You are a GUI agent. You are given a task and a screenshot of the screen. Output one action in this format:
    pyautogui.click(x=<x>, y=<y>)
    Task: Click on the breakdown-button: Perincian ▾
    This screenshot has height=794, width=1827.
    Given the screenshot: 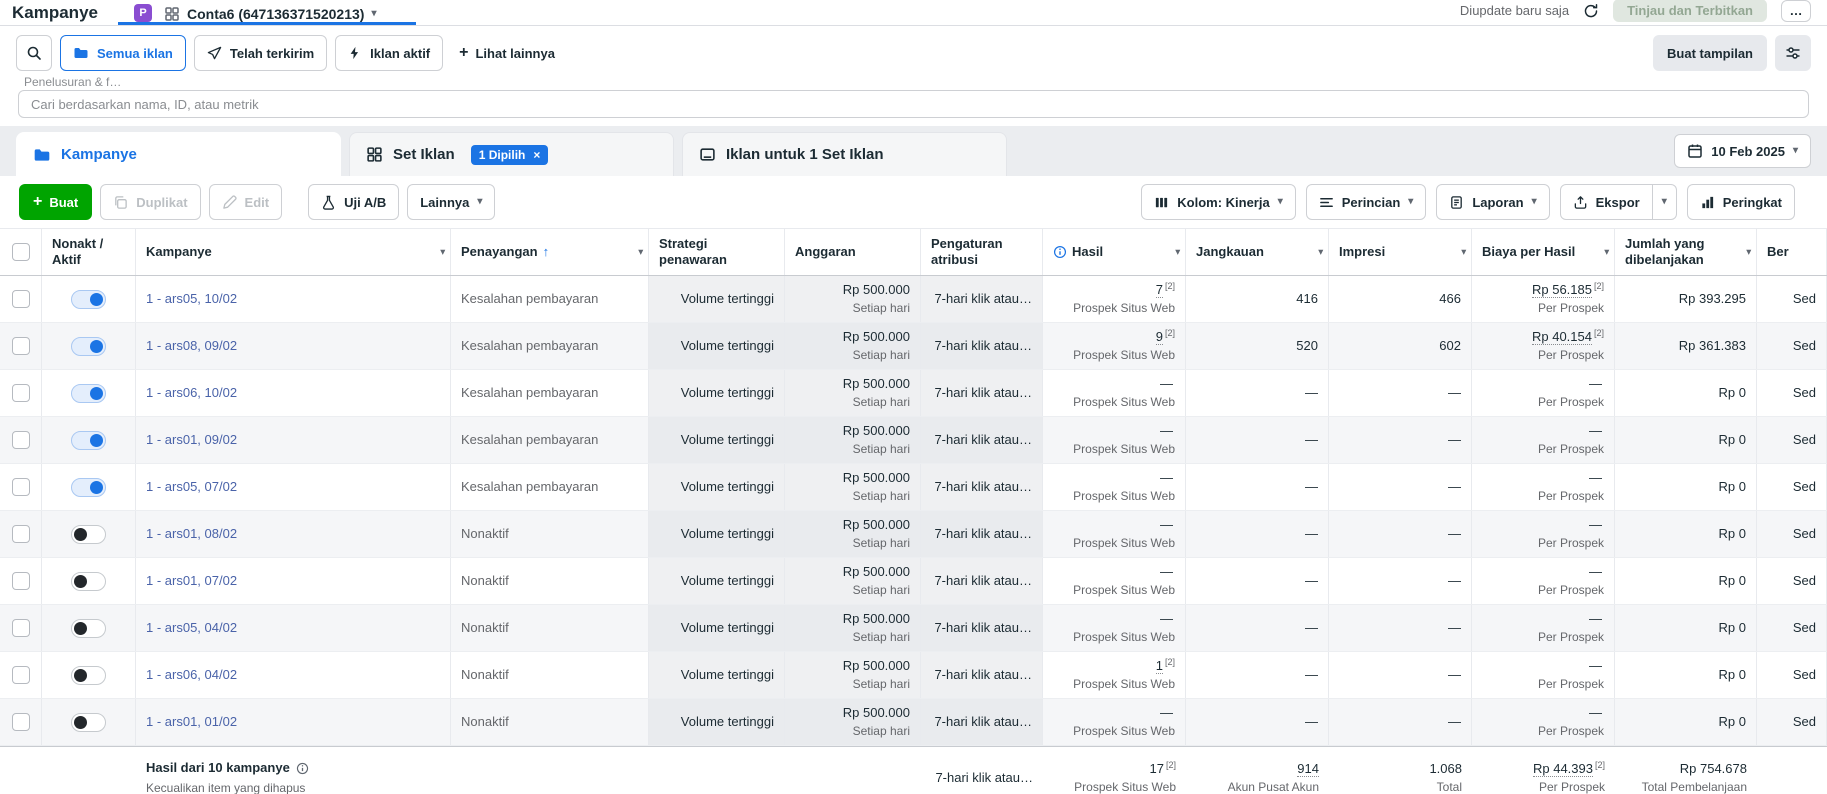 What is the action you would take?
    pyautogui.click(x=1366, y=202)
    